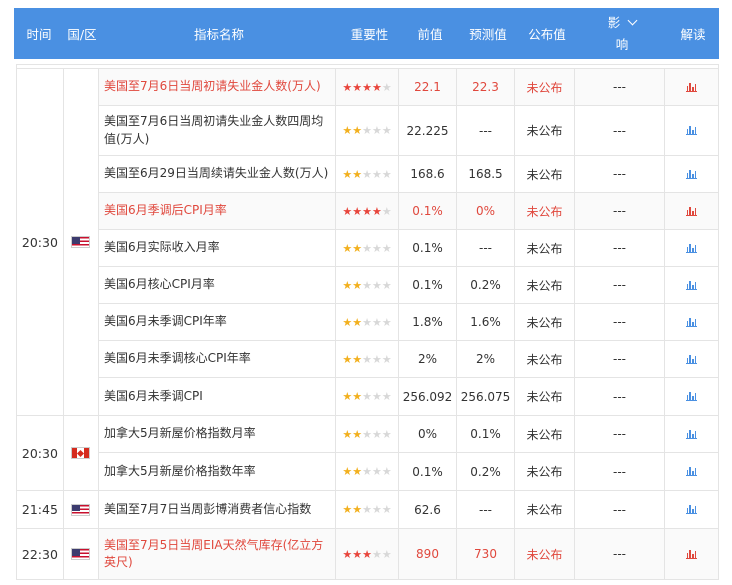  I want to click on country-cell, so click(81, 509).